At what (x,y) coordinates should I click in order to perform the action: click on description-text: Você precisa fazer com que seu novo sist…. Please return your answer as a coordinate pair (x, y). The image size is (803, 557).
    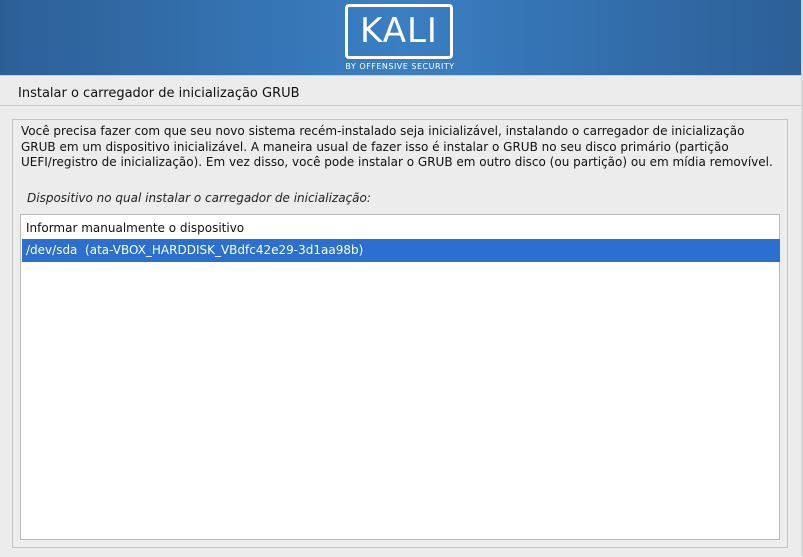
    Looking at the image, I should click on (397, 146).